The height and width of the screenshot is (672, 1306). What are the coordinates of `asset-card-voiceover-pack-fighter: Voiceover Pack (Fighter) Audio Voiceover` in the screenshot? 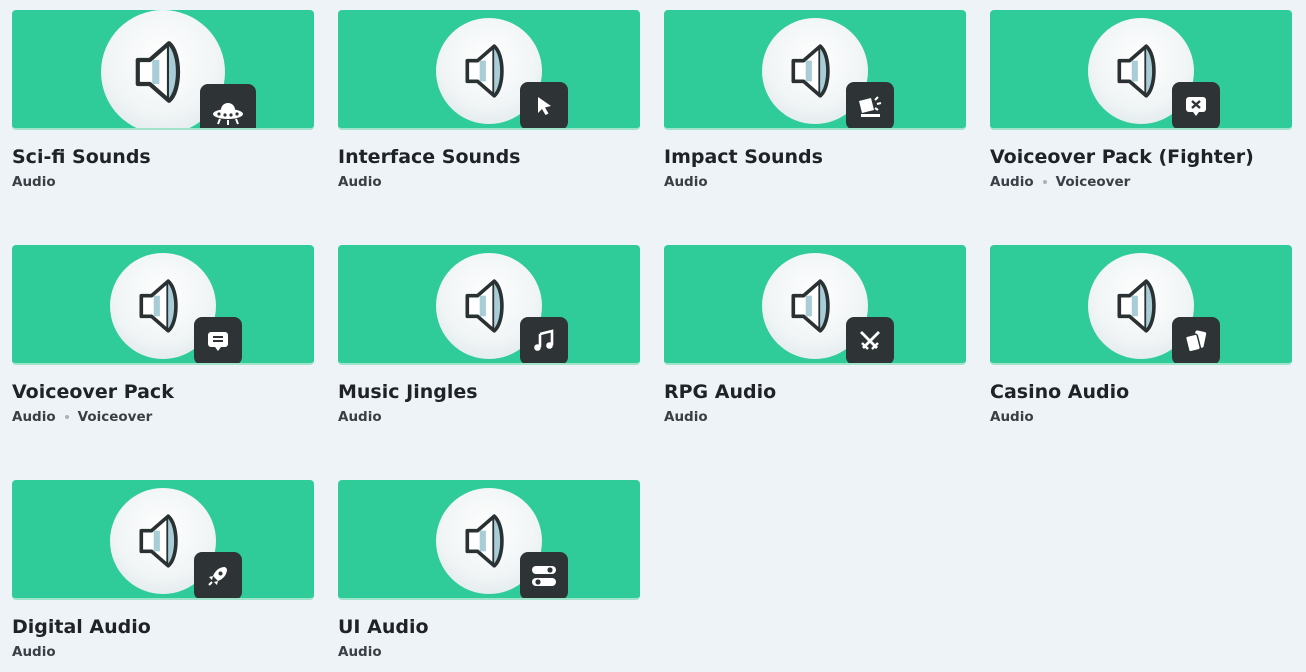 It's located at (1141, 100).